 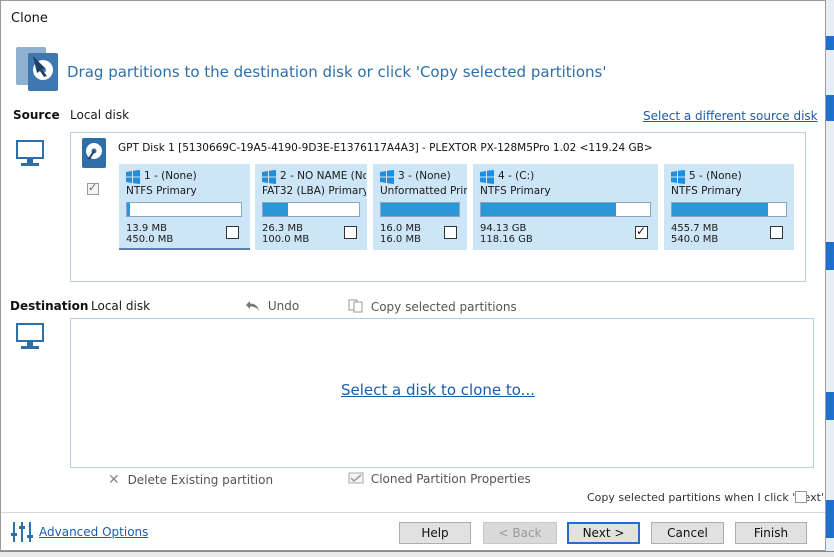 I want to click on partition-type: FAT32 (LBA) Primary, so click(x=314, y=191).